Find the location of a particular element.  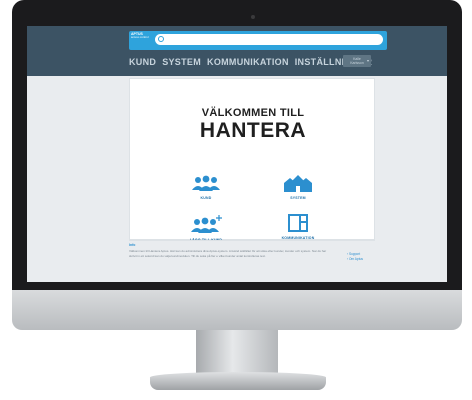

monitor-stand-foot is located at coordinates (238, 381).